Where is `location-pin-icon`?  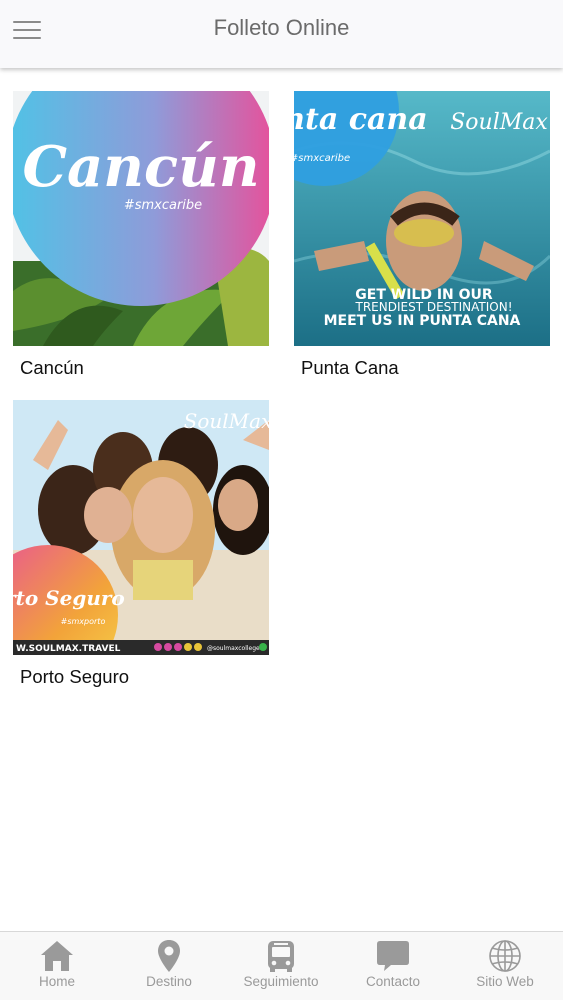 location-pin-icon is located at coordinates (169, 956).